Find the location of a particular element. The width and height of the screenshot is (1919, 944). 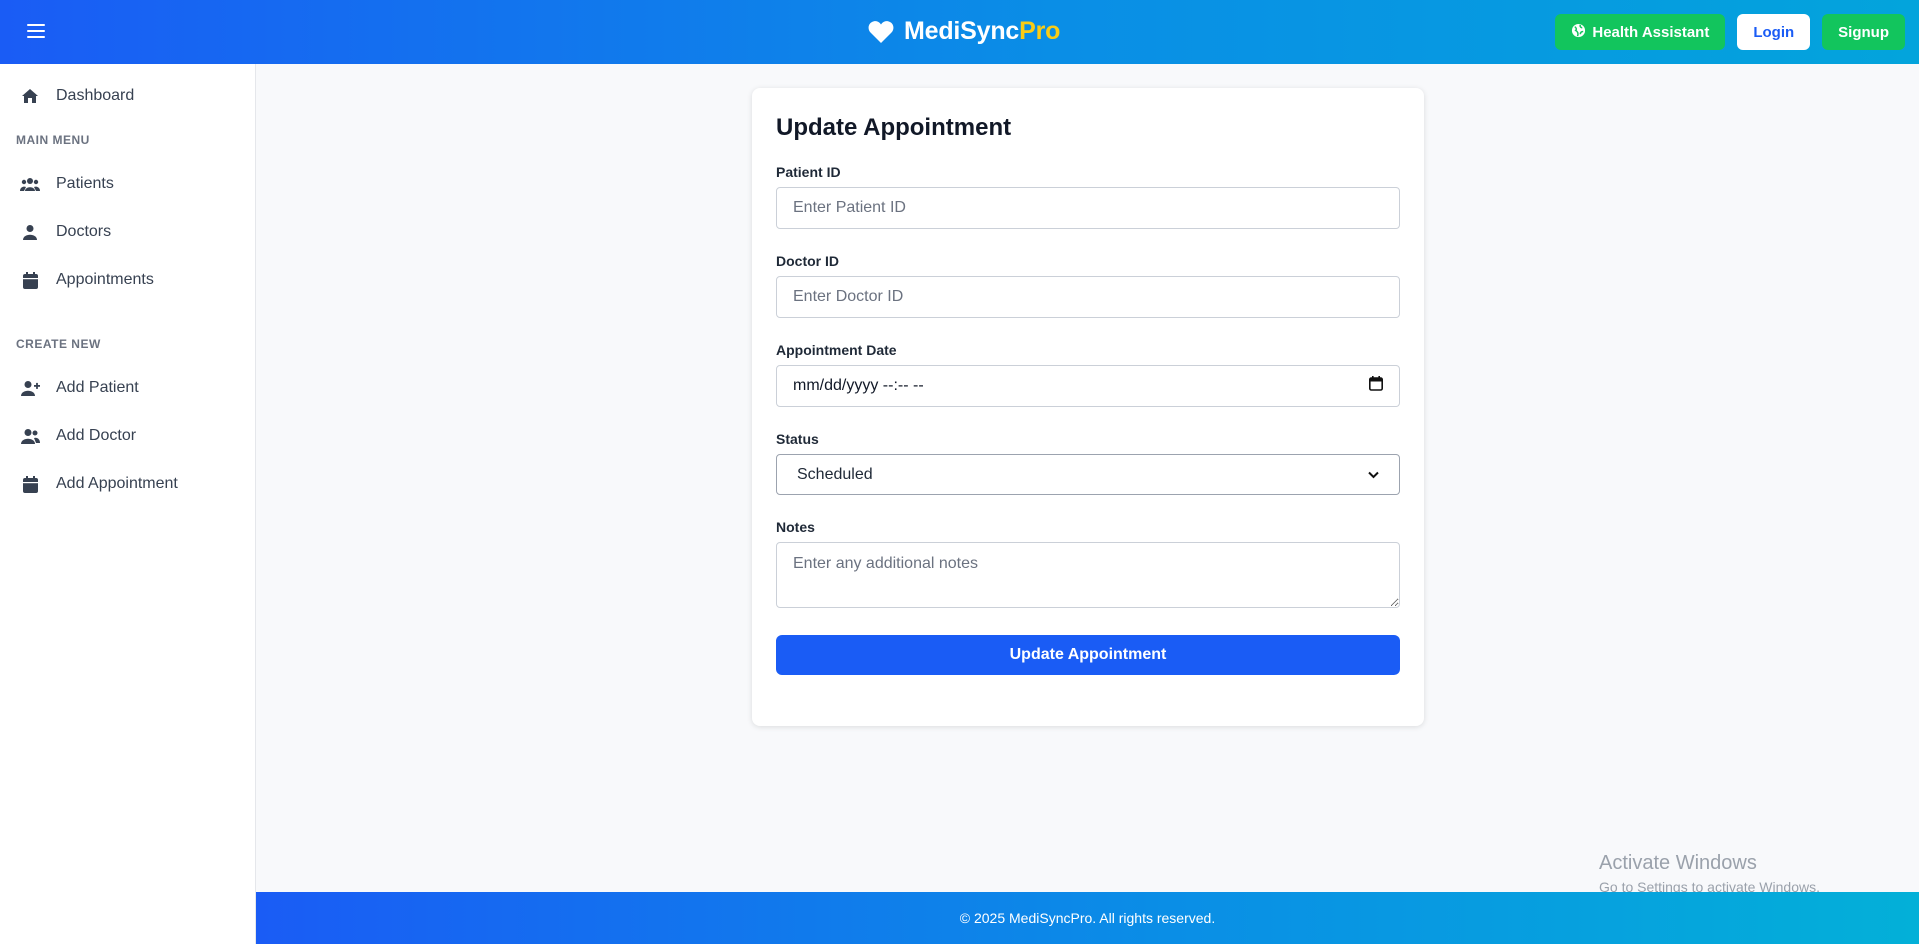

calendar-picker-icon is located at coordinates (1376, 386).